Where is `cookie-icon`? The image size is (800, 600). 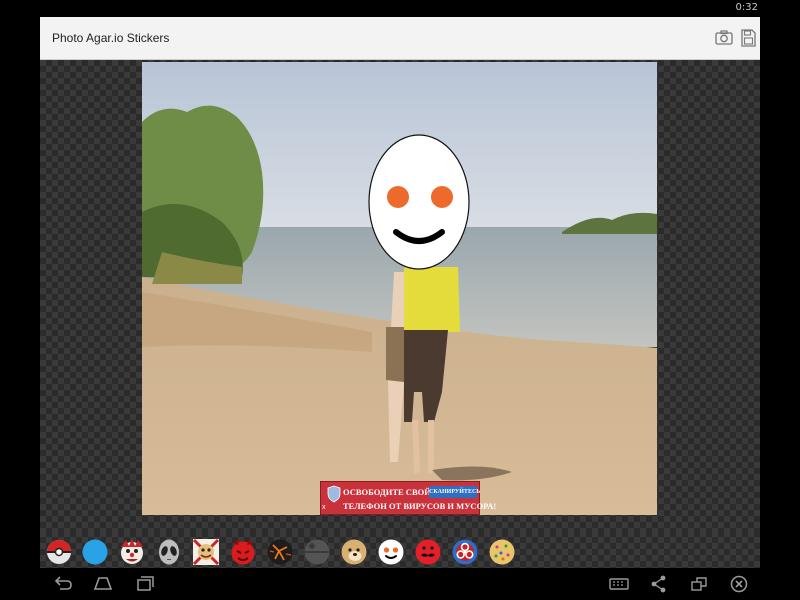
cookie-icon is located at coordinates (502, 552).